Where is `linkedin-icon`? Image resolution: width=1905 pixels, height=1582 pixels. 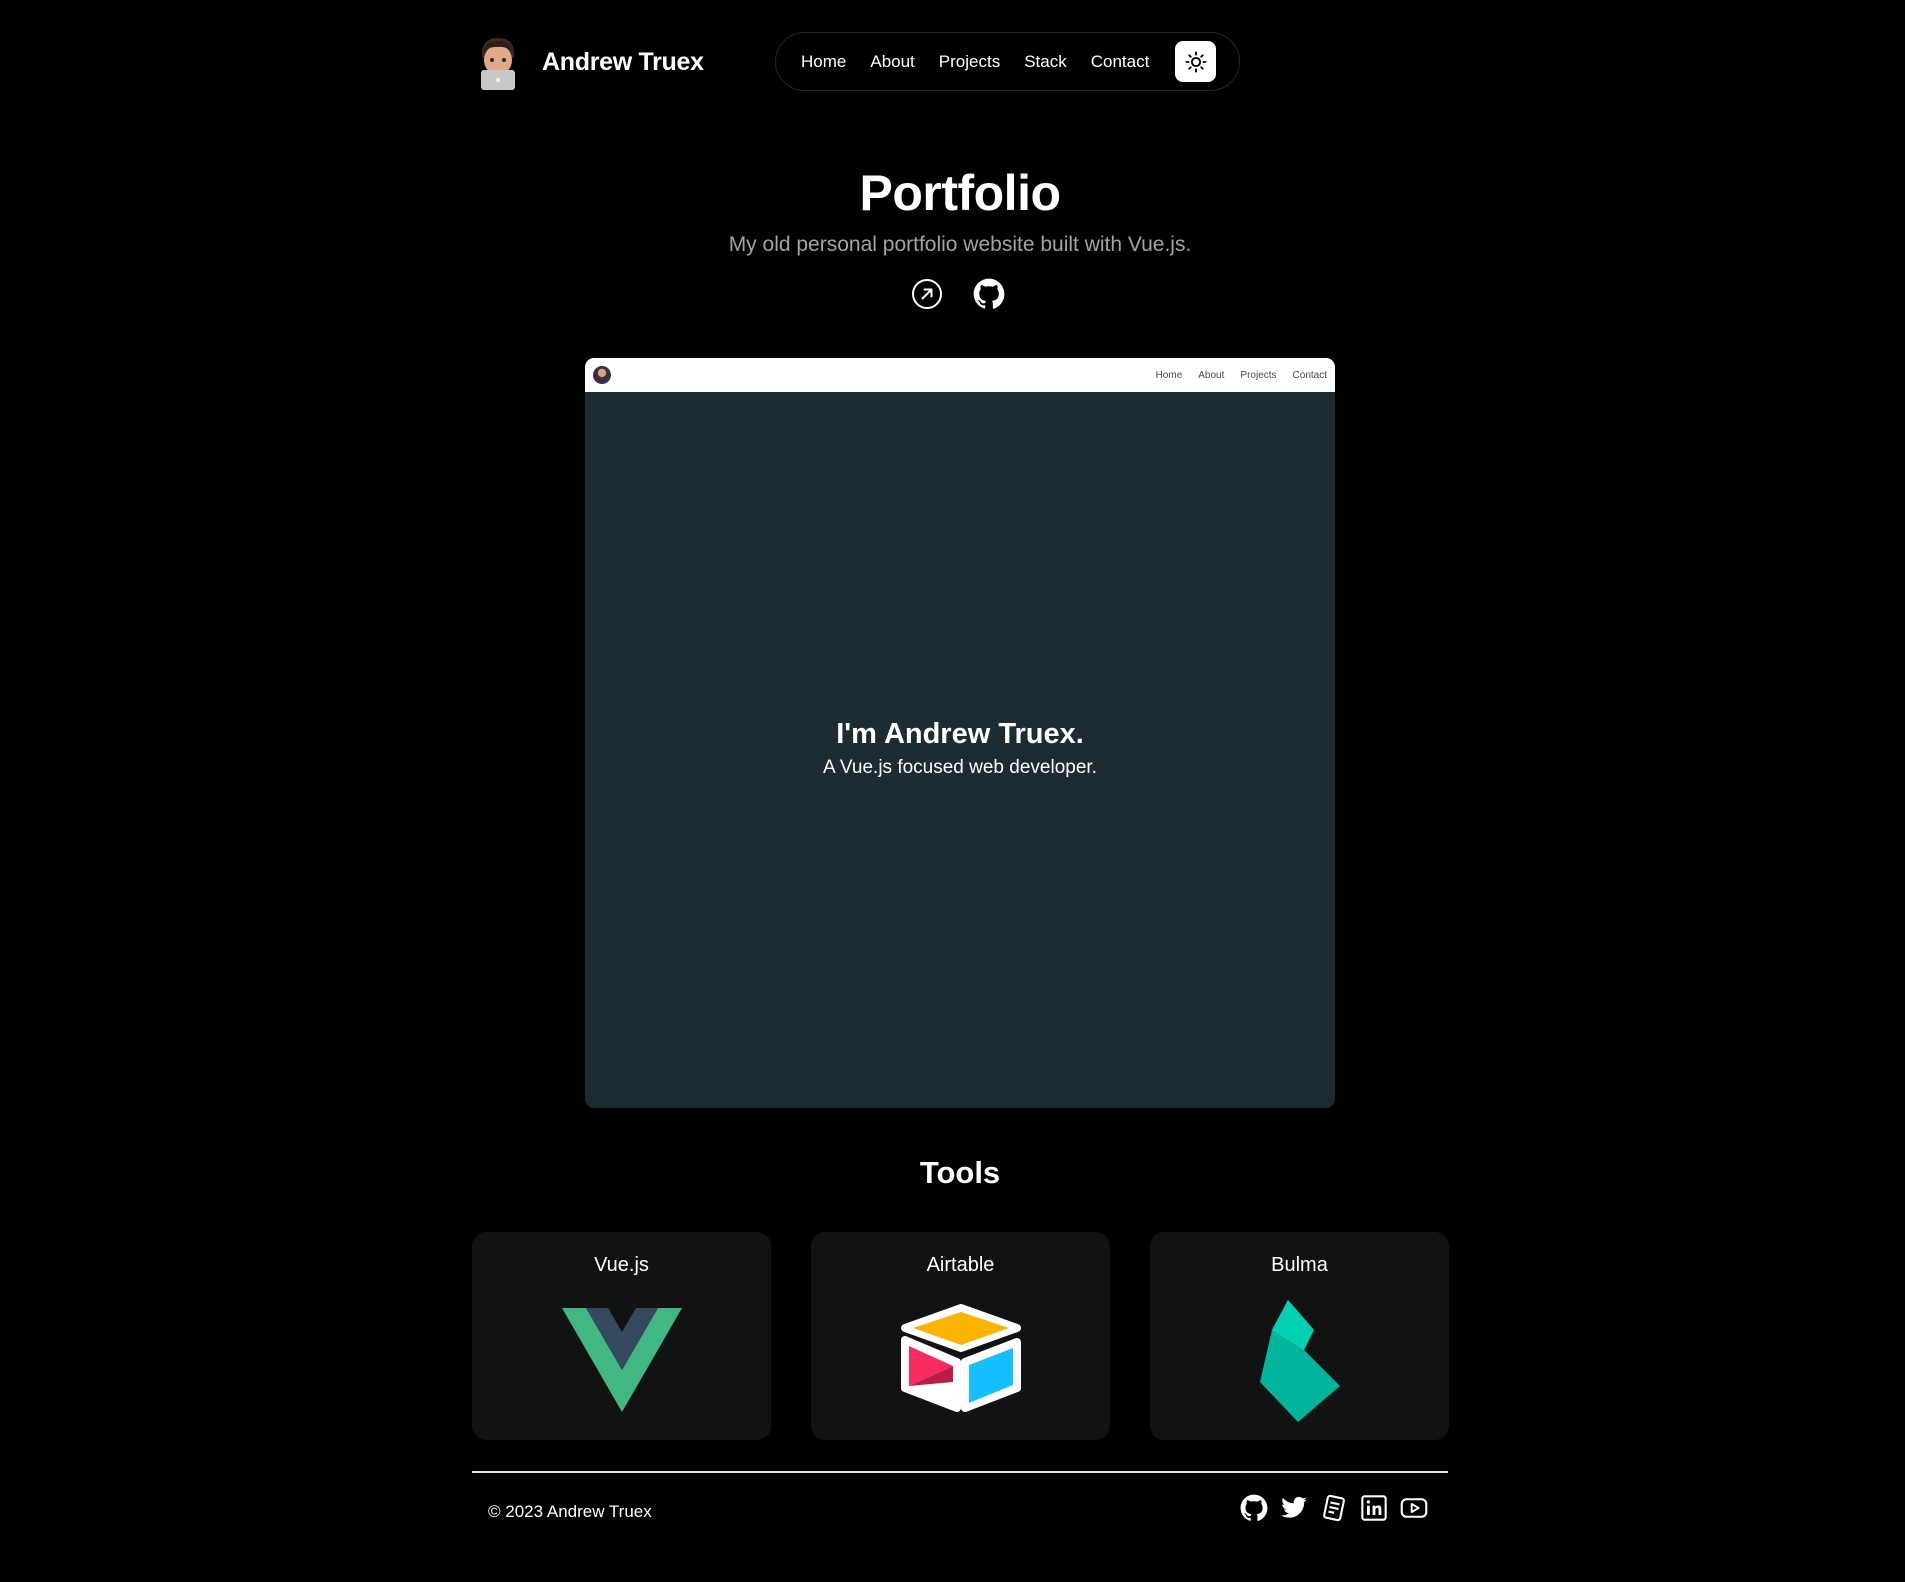 linkedin-icon is located at coordinates (1374, 1508).